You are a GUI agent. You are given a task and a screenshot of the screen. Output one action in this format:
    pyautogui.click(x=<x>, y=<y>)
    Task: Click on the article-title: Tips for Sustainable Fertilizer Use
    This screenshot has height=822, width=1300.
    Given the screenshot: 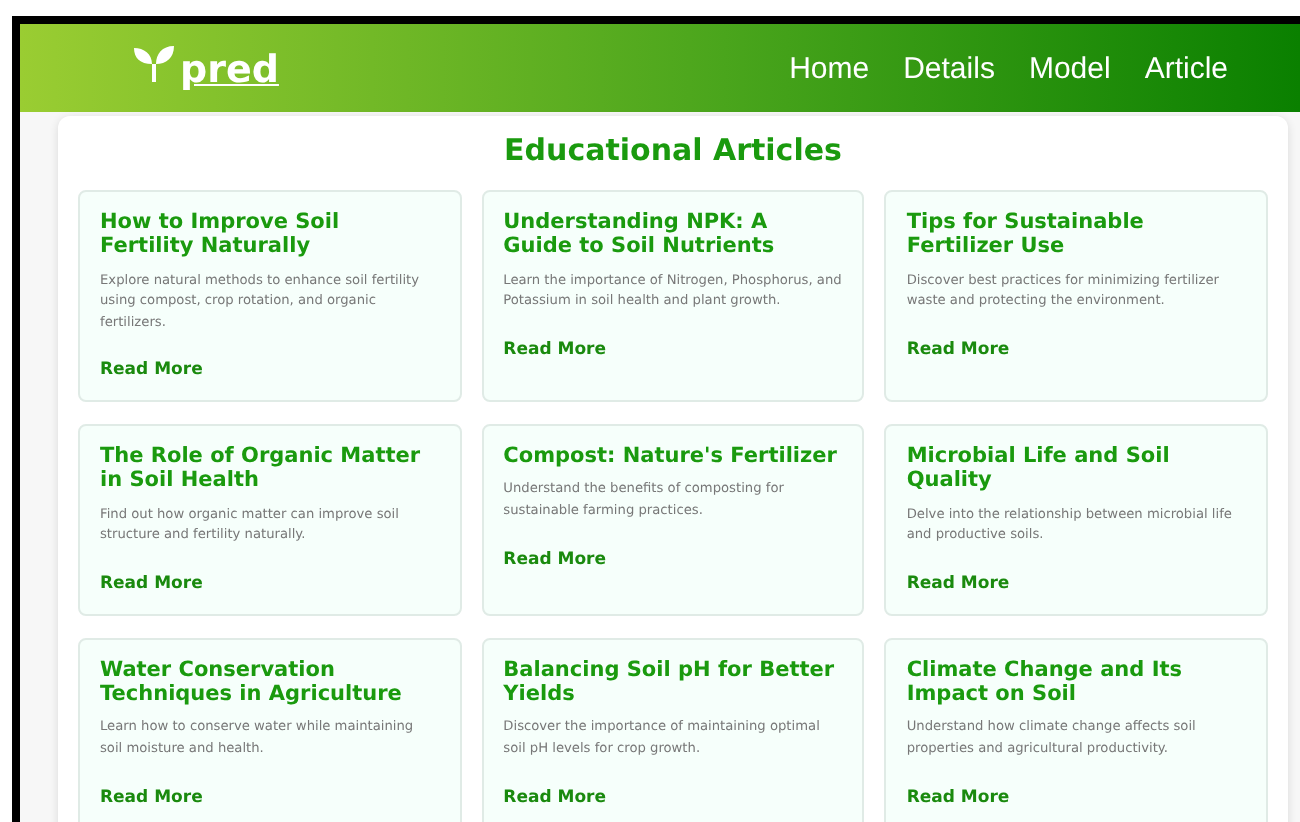 What is the action you would take?
    pyautogui.click(x=1026, y=235)
    